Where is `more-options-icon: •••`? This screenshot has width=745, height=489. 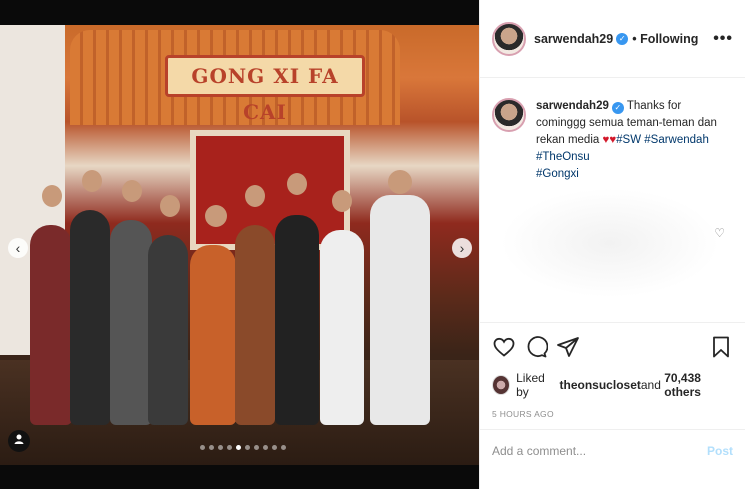
more-options-icon: ••• is located at coordinates (723, 39).